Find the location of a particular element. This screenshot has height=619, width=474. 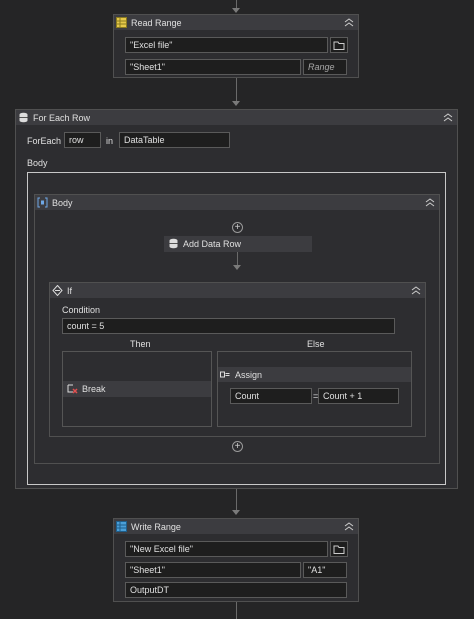

for-each-row-header: For Each Row is located at coordinates (236, 117).